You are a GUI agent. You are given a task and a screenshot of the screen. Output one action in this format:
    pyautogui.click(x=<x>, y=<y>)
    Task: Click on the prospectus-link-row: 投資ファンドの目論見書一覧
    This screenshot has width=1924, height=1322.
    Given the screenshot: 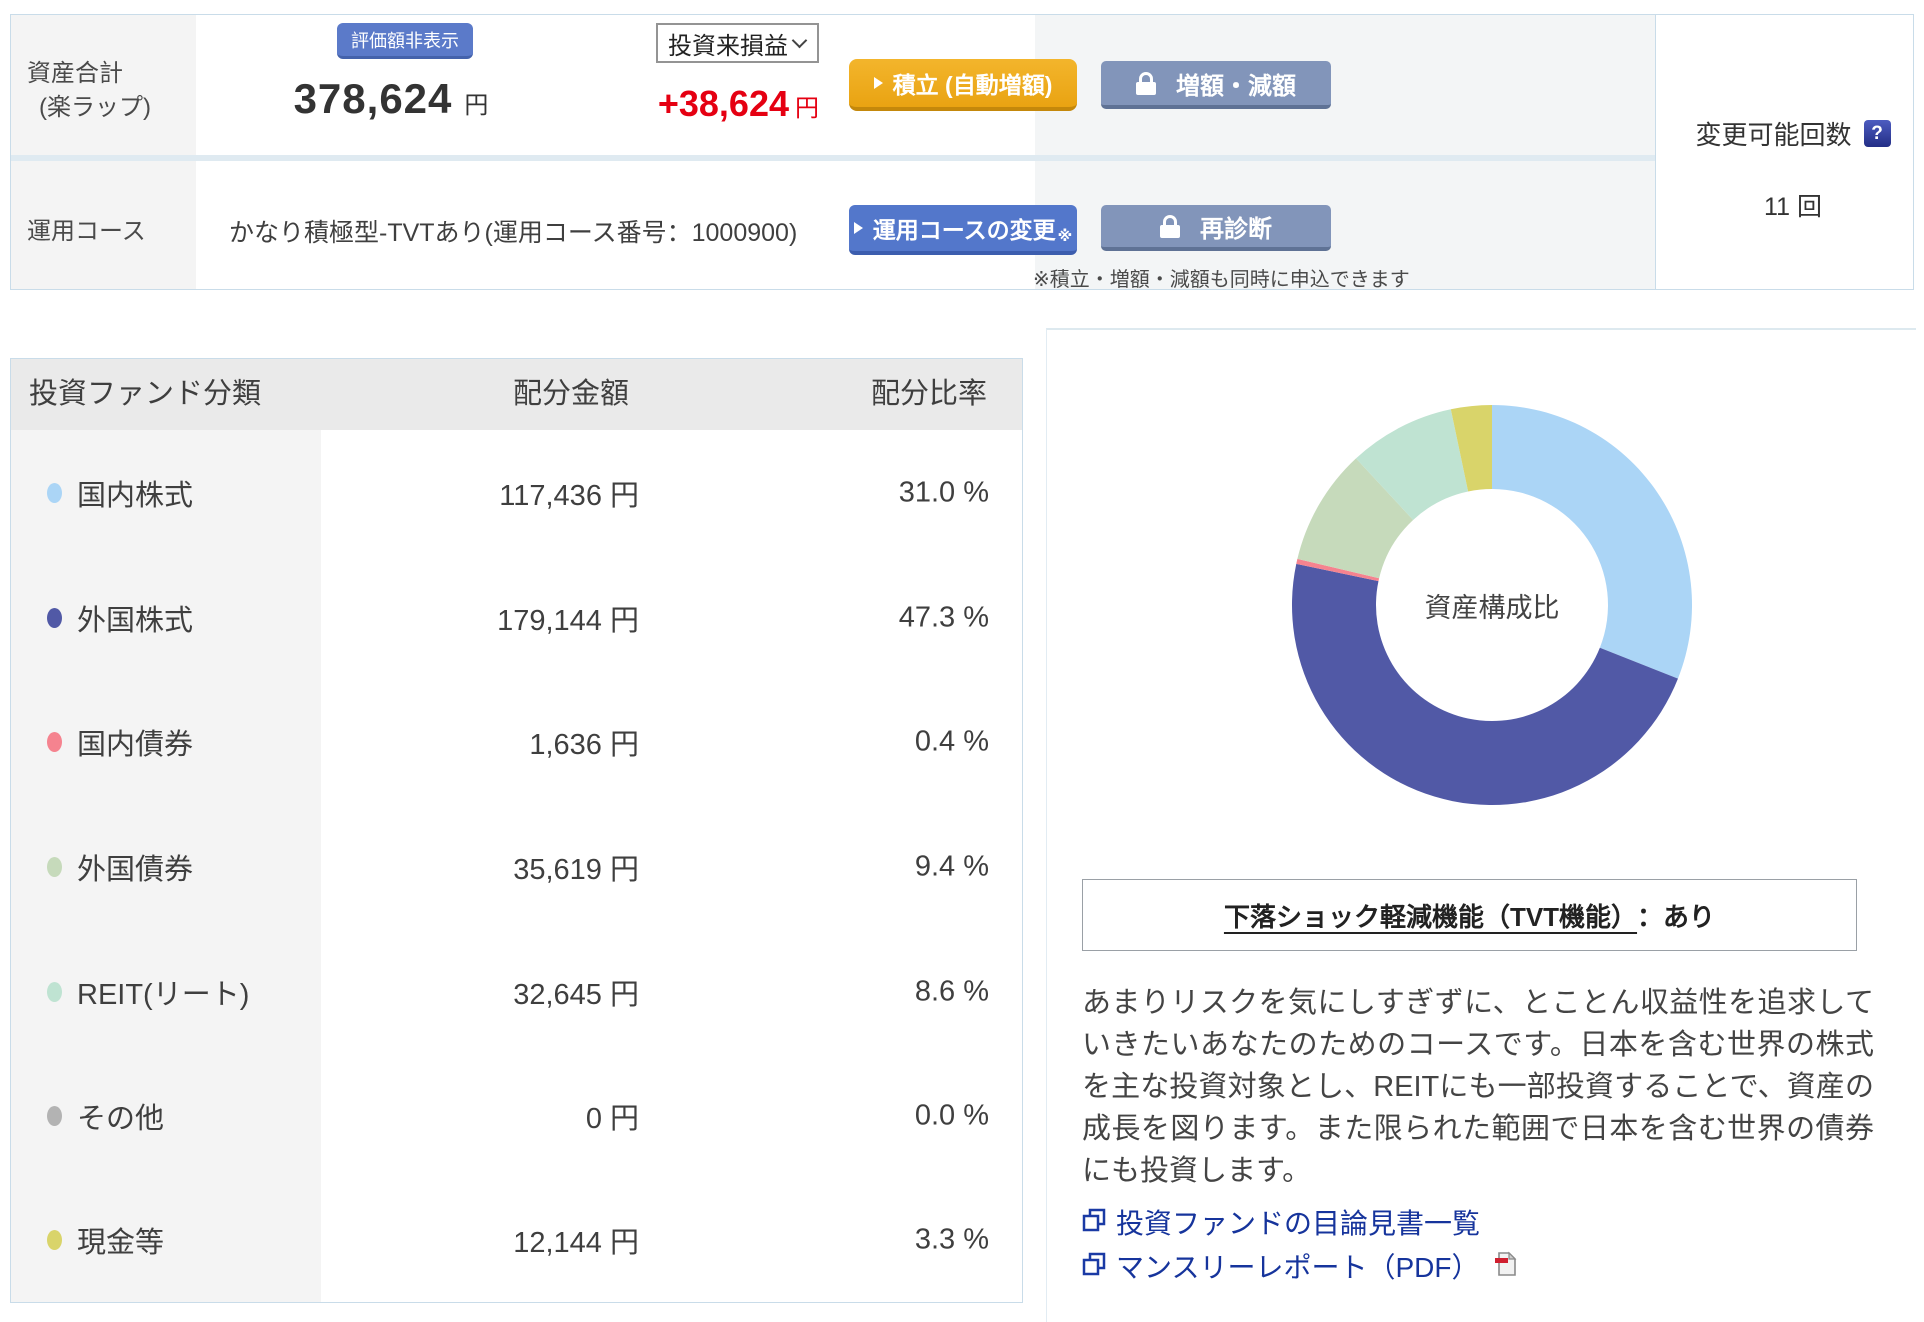 What is the action you would take?
    pyautogui.click(x=1281, y=1222)
    